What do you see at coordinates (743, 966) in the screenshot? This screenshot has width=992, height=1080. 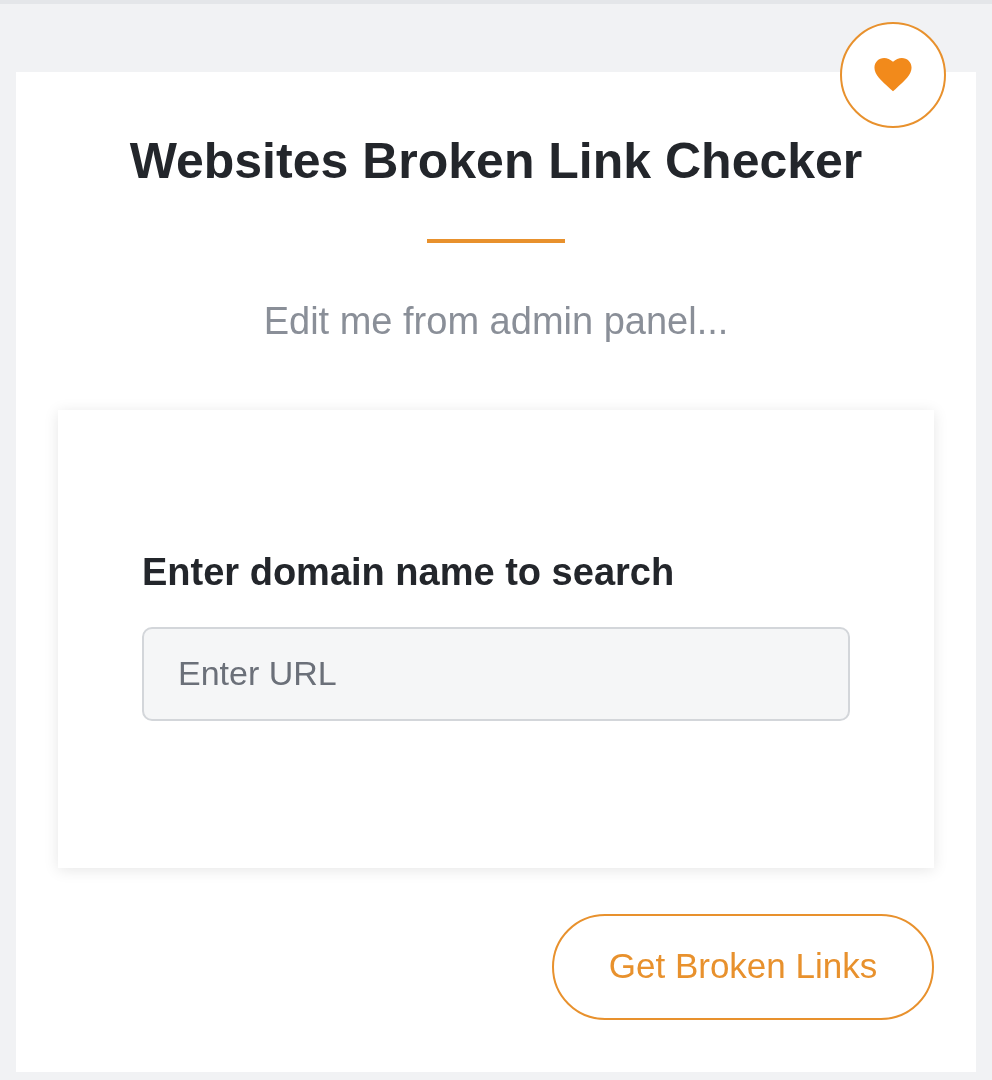 I see `get-broken-links-button: Get Broken Links` at bounding box center [743, 966].